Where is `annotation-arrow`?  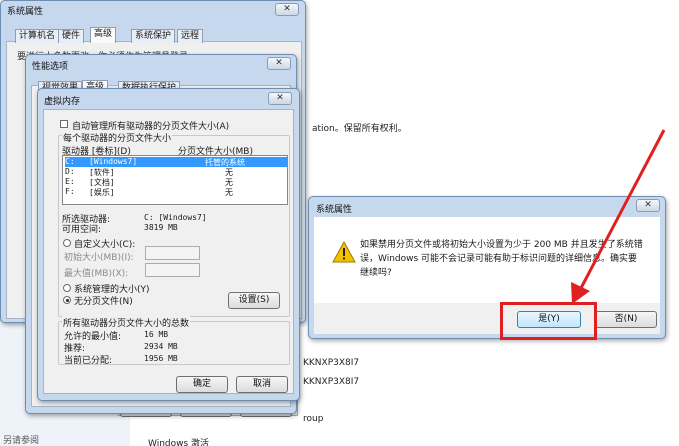 annotation-arrow is located at coordinates (618, 216).